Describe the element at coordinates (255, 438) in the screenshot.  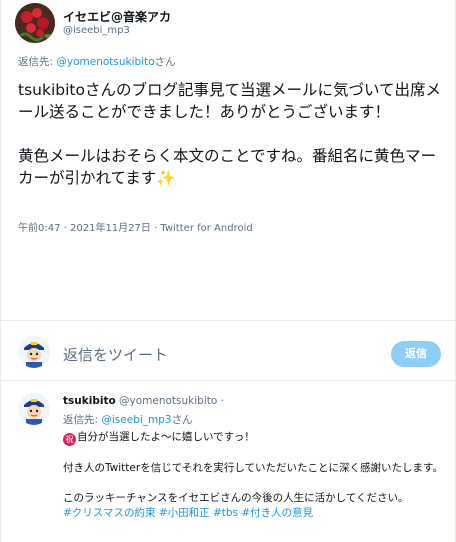
I see `reply-line-1: 祝自分が当選したよ〜に嬉しいですっ！` at that location.